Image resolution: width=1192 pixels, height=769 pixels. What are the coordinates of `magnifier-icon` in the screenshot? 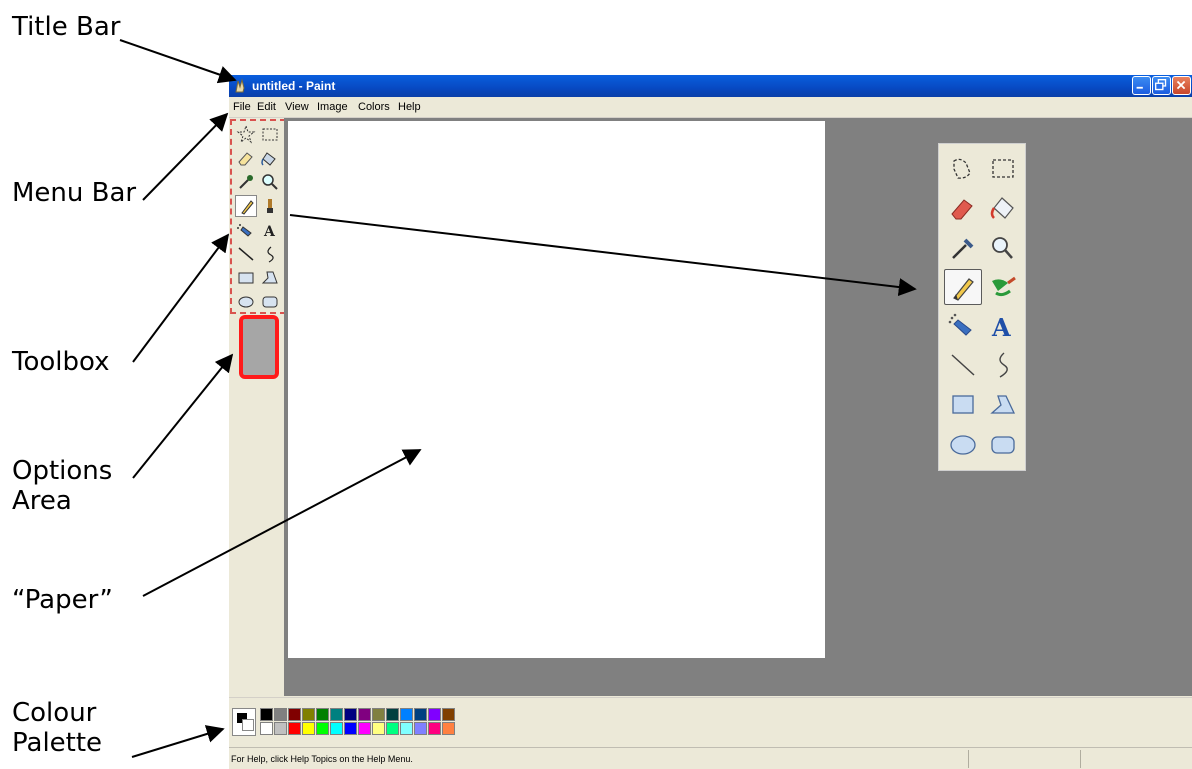 It's located at (270, 182).